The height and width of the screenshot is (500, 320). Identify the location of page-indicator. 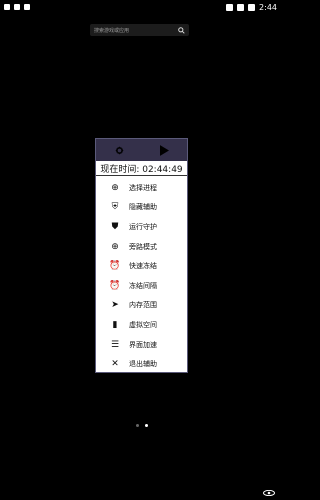
(142, 425).